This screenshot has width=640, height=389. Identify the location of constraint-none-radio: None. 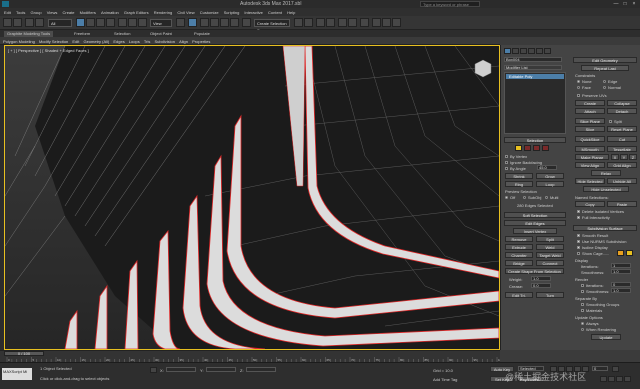
(584, 81).